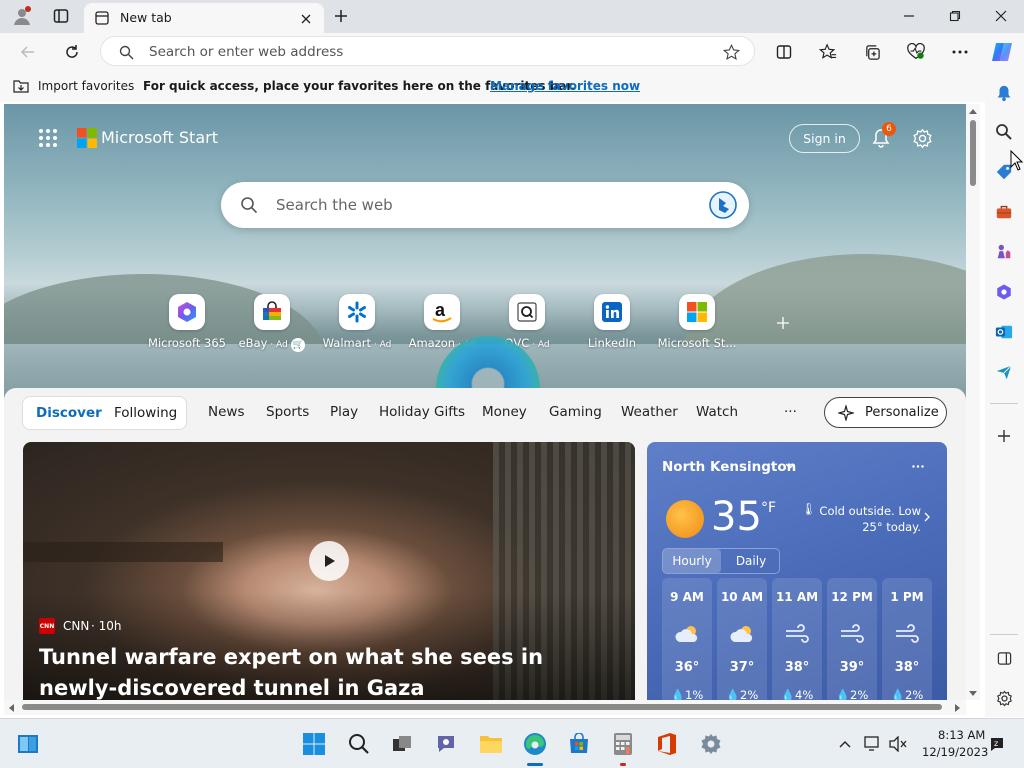 The image size is (1024, 768). I want to click on profile-icon, so click(22, 16).